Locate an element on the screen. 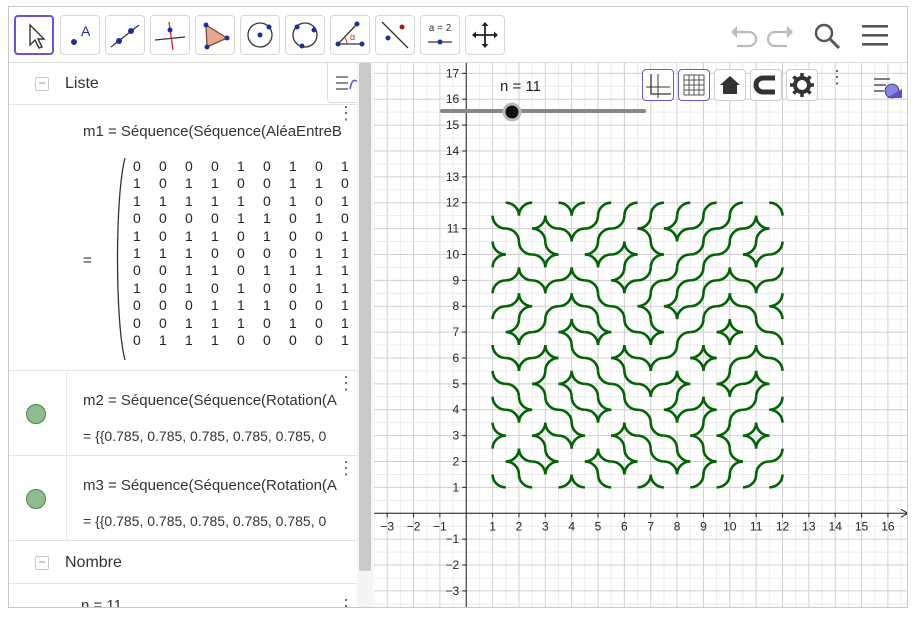 The height and width of the screenshot is (621, 915). circle-center-point-tool-button is located at coordinates (260, 35).